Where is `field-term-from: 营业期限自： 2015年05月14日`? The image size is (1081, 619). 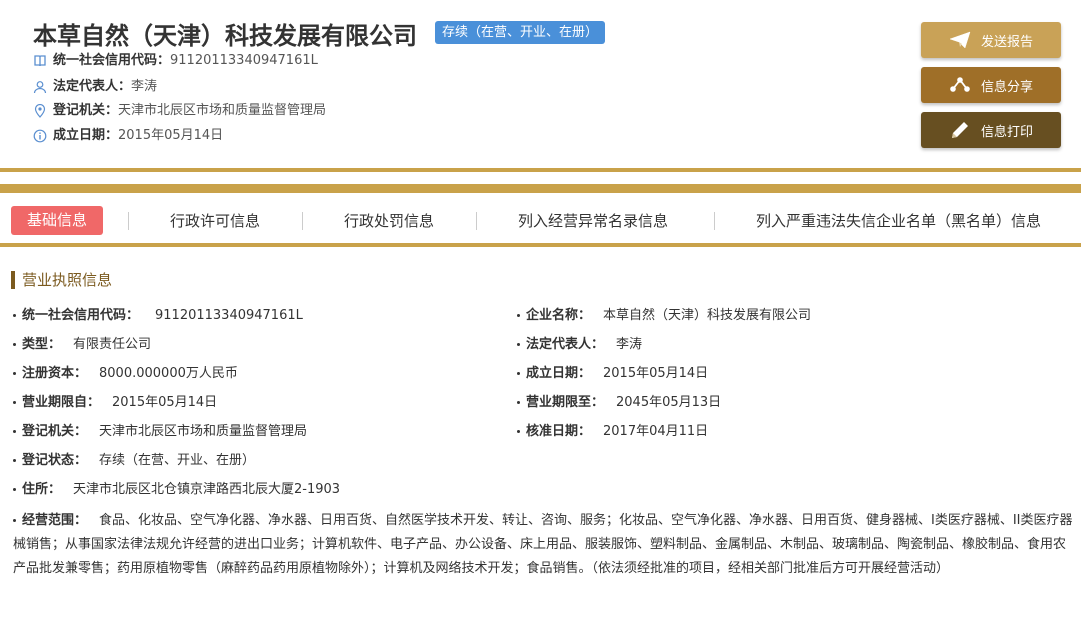
field-term-from: 营业期限自： 2015年05月14日 is located at coordinates (115, 403).